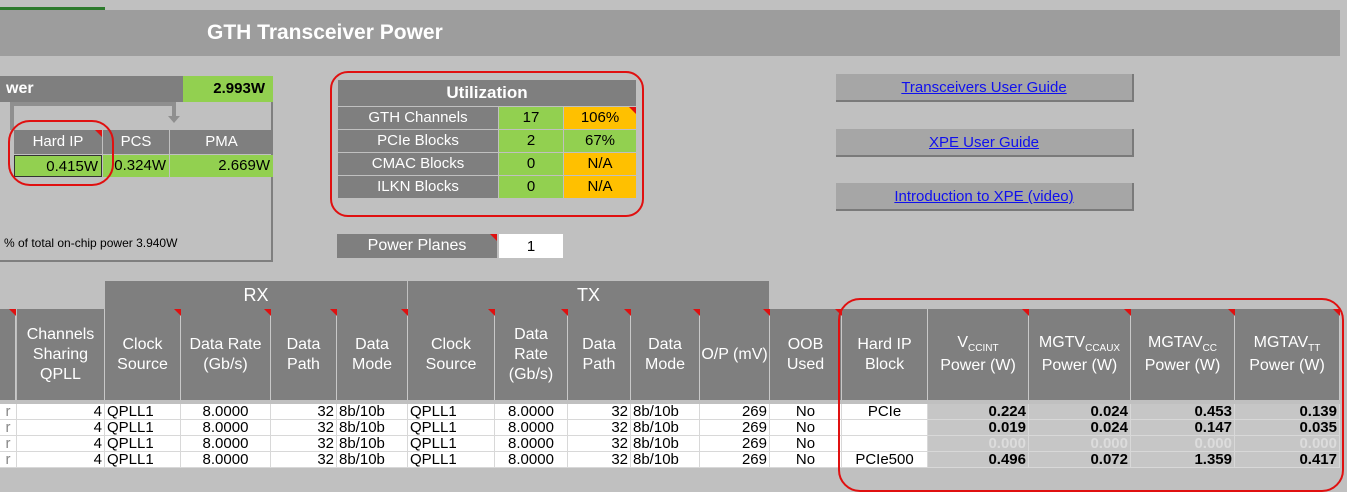 Image resolution: width=1347 pixels, height=492 pixels. What do you see at coordinates (91, 89) in the screenshot?
I see `power-header: wer` at bounding box center [91, 89].